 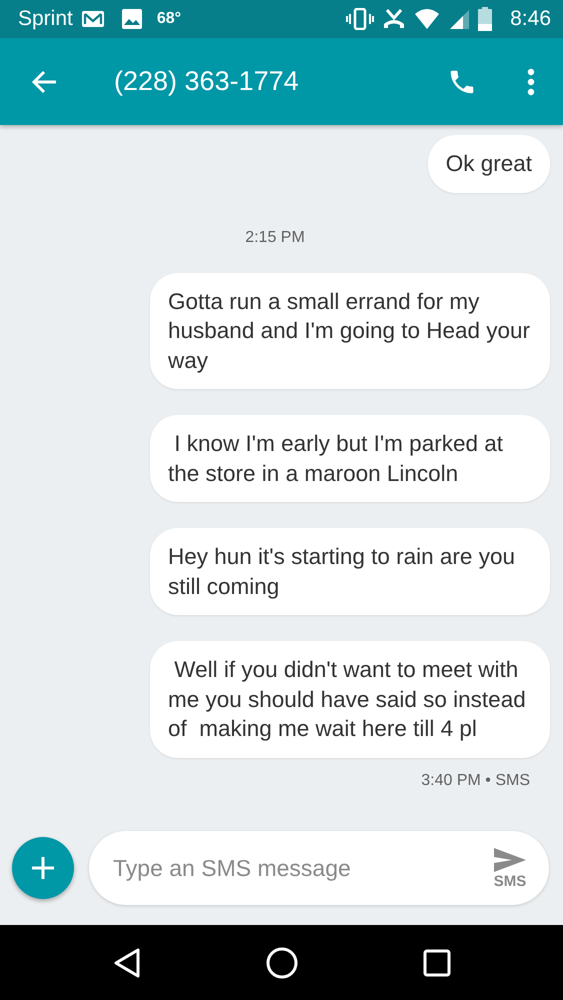 I want to click on carrier-name: Sprint, so click(x=45, y=19).